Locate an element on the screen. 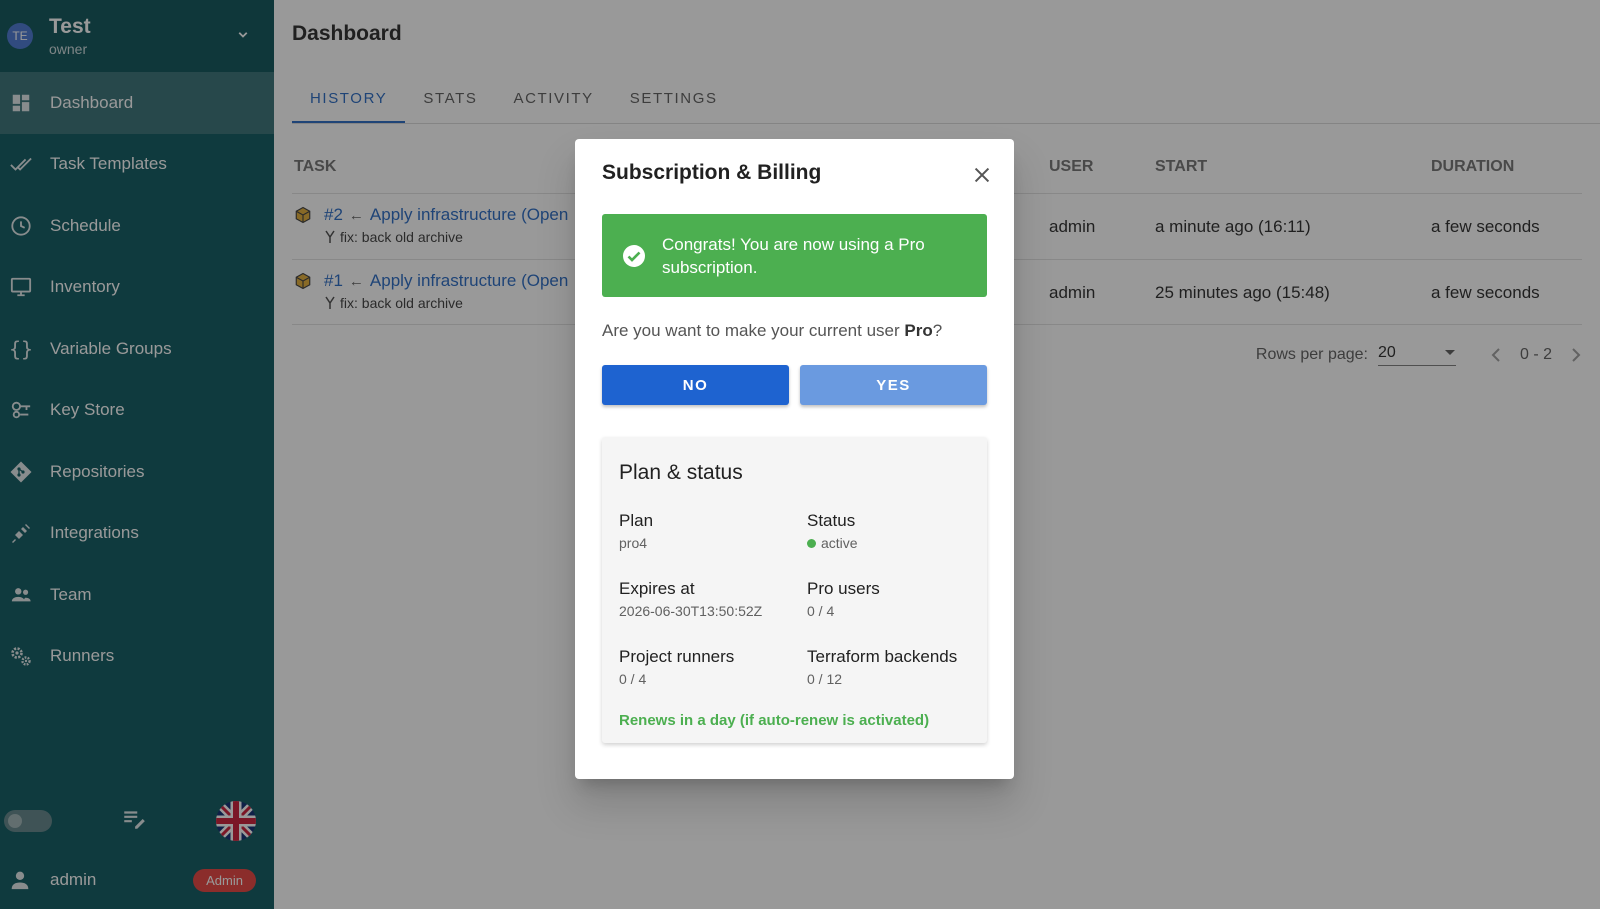  no-button: NO is located at coordinates (695, 385).